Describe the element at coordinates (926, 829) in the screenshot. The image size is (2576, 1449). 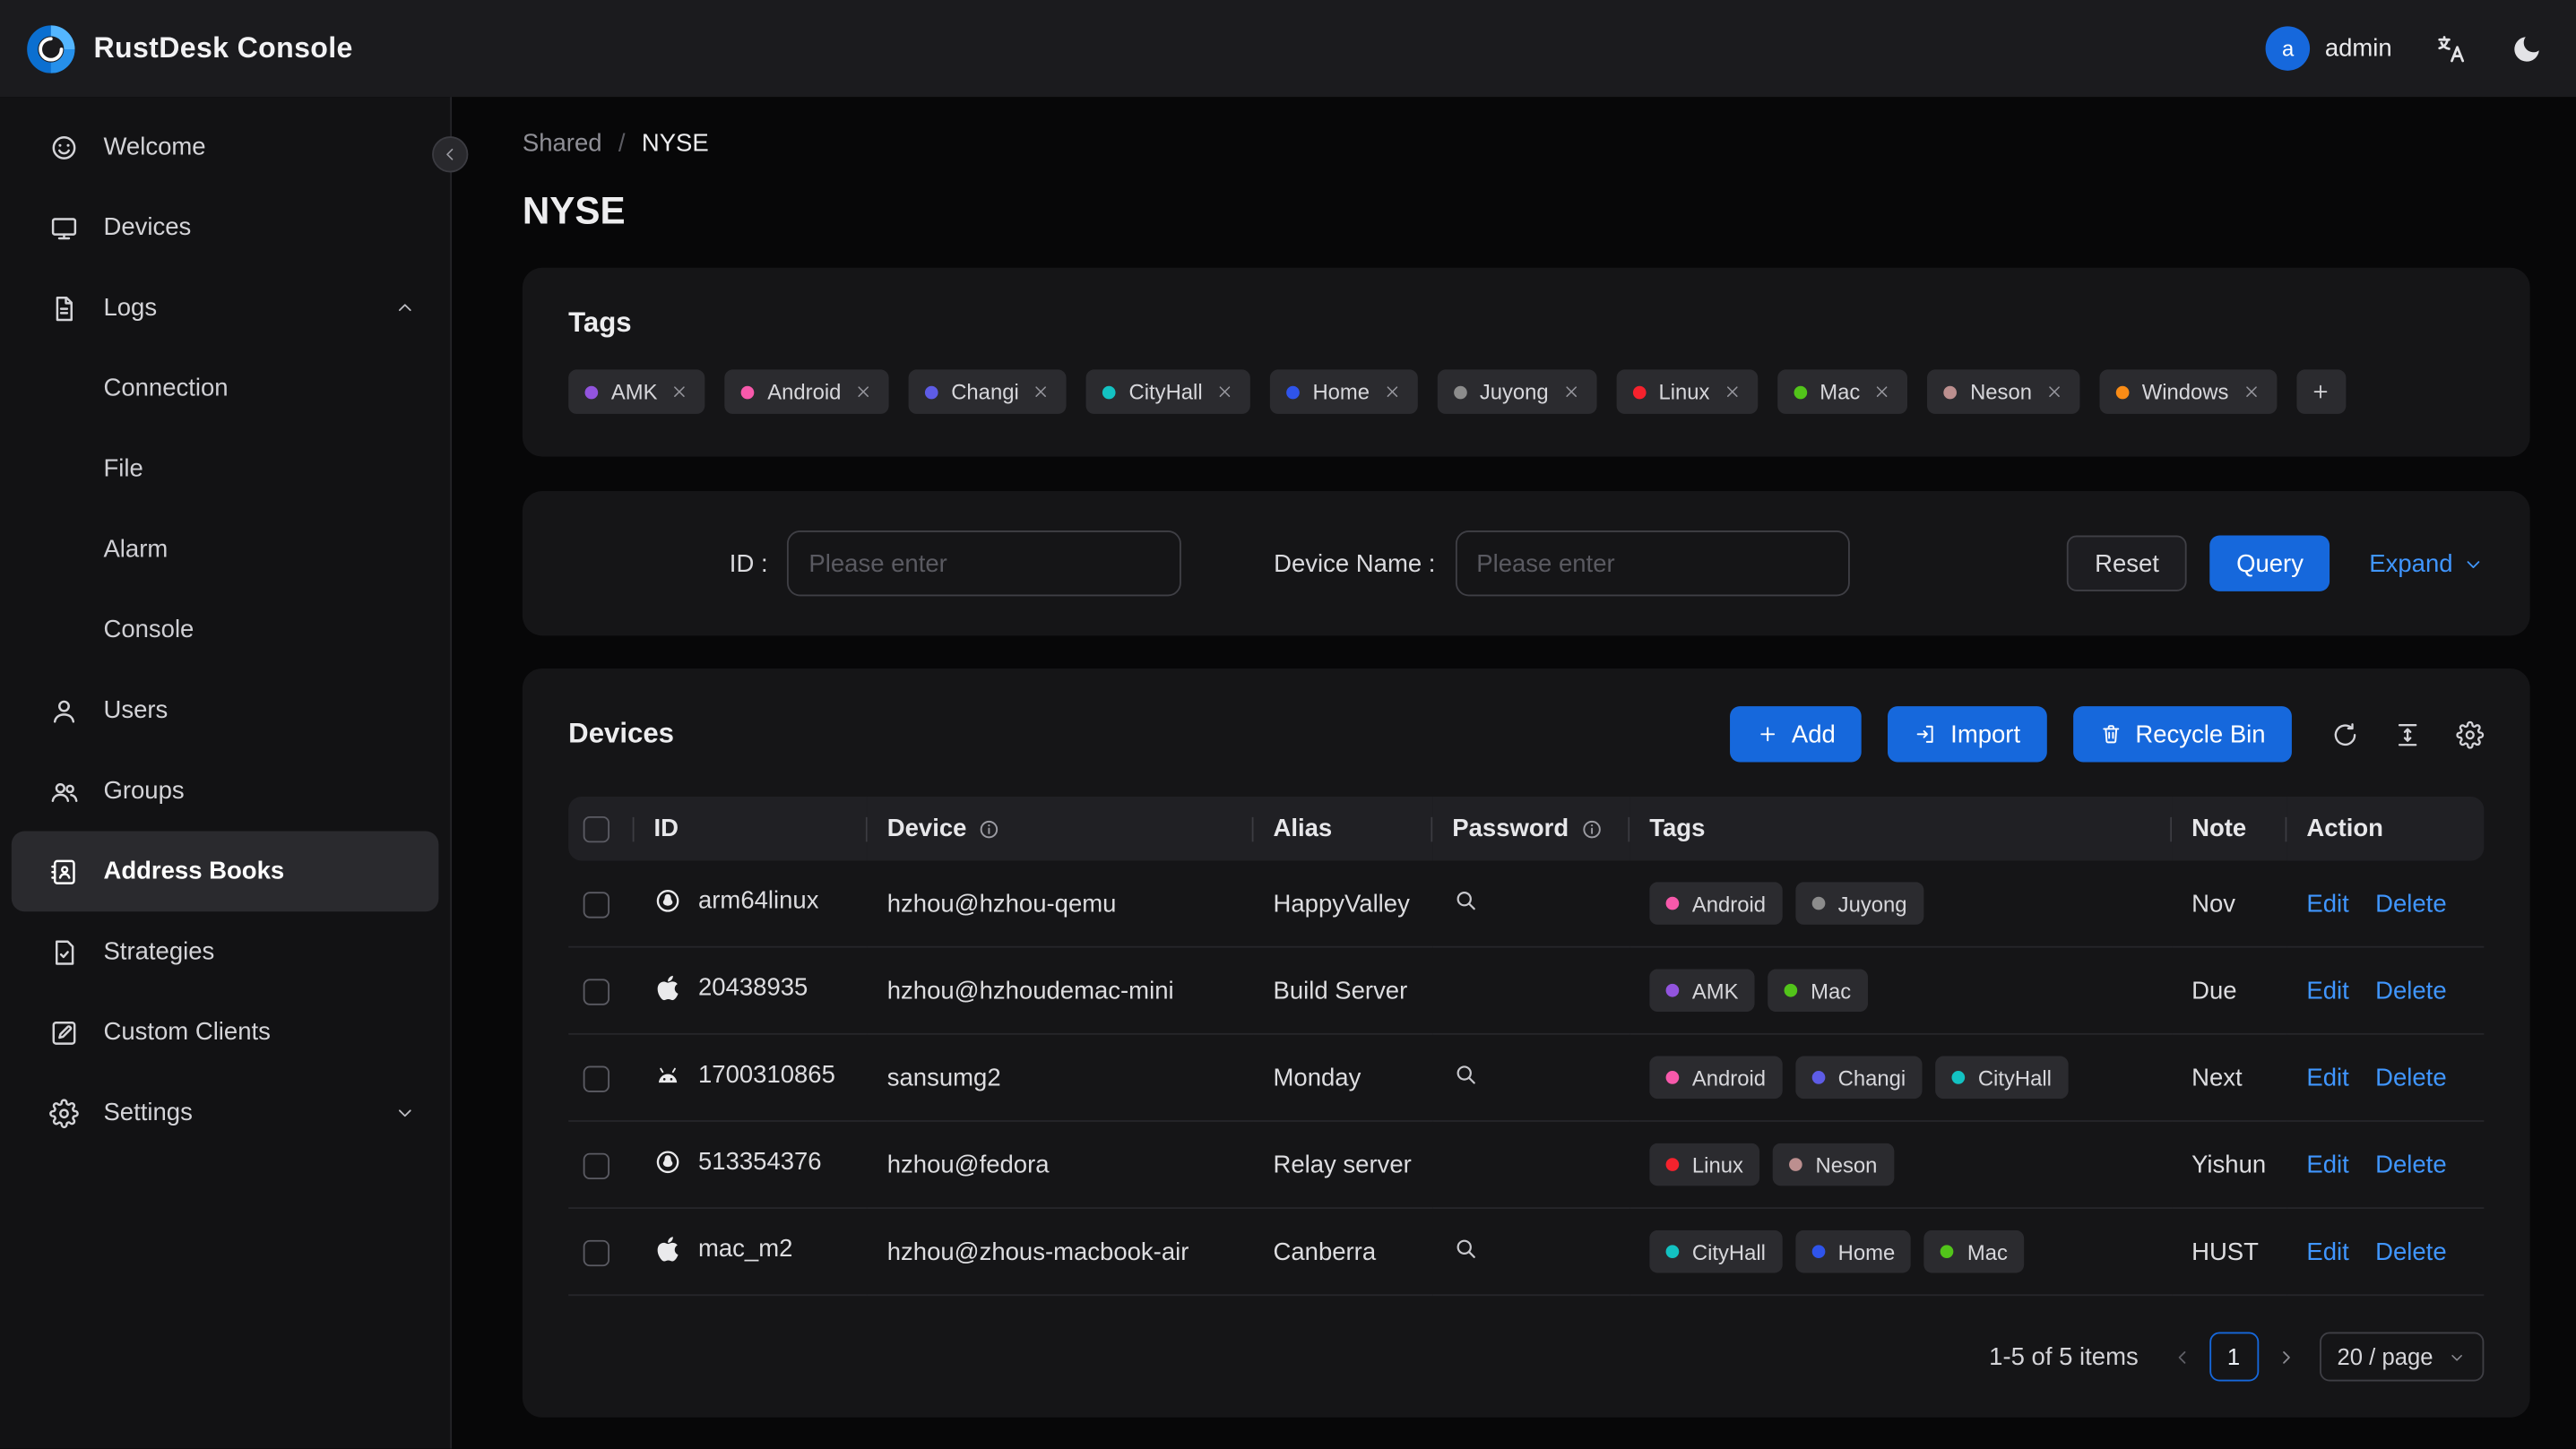
I see `column-label: Device` at that location.